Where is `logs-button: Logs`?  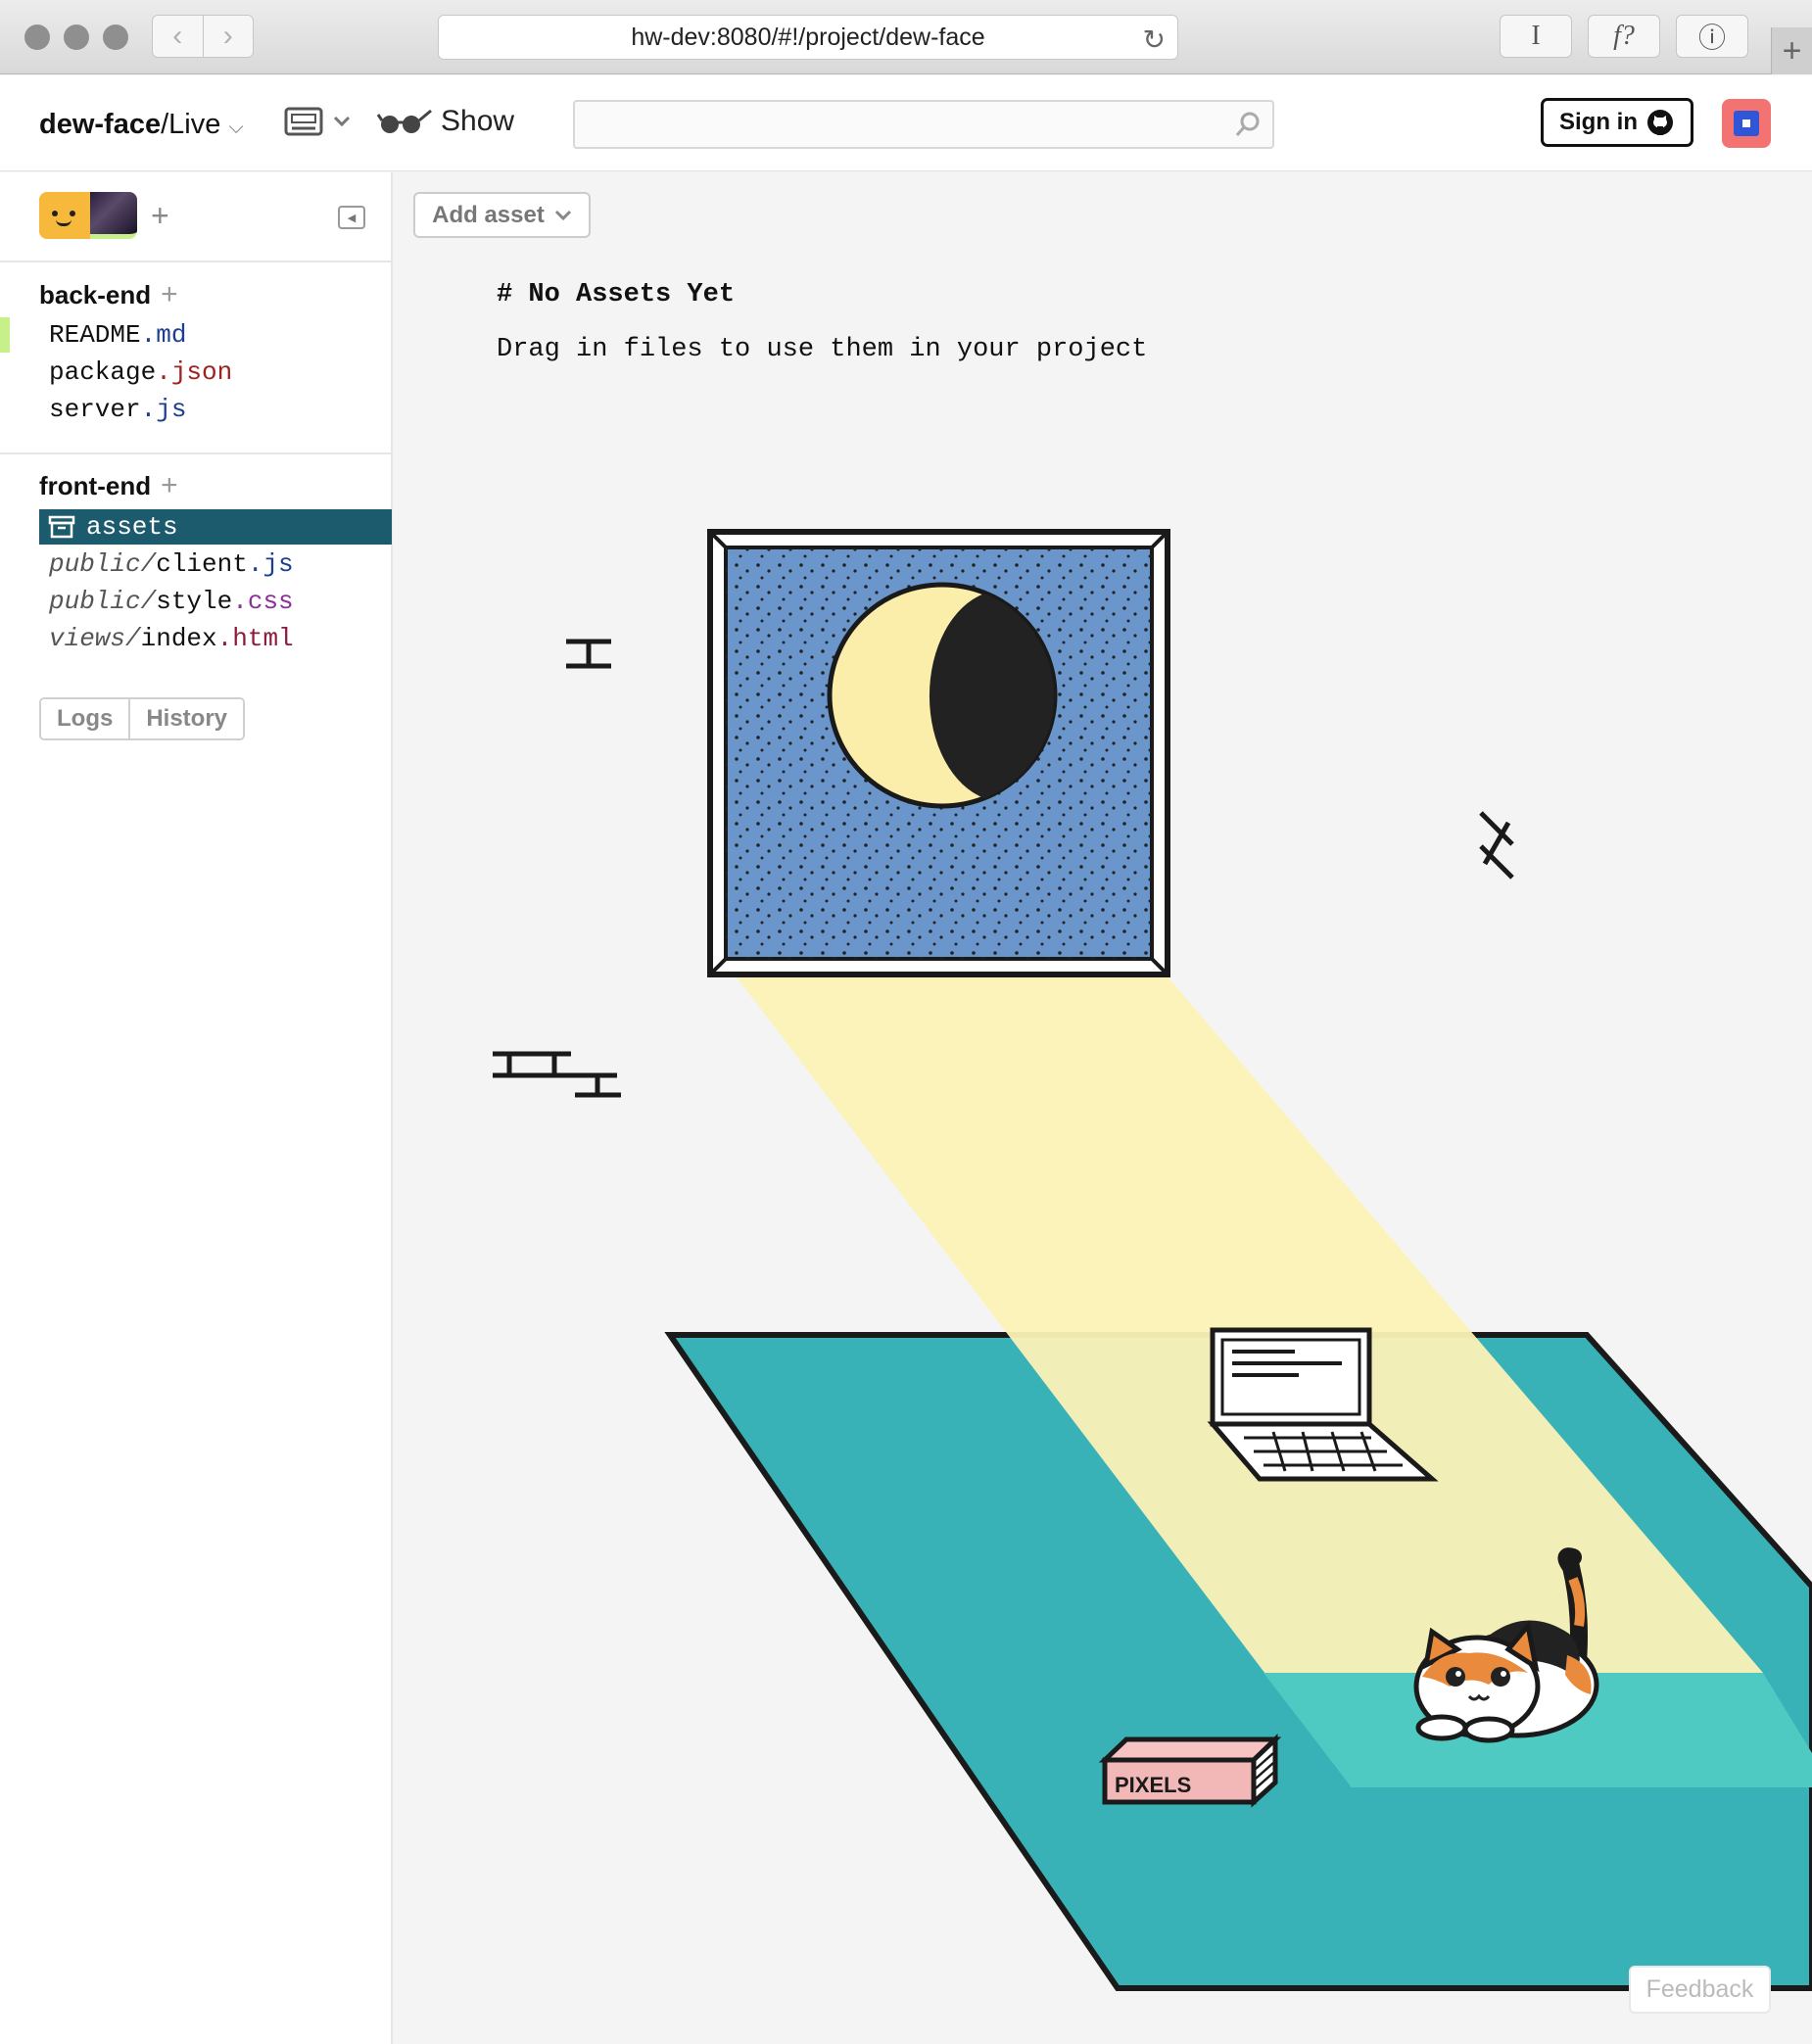
logs-button: Logs is located at coordinates (86, 718).